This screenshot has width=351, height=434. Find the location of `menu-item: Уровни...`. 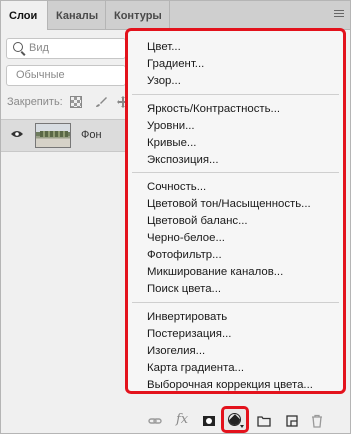

menu-item: Уровни... is located at coordinates (171, 126).